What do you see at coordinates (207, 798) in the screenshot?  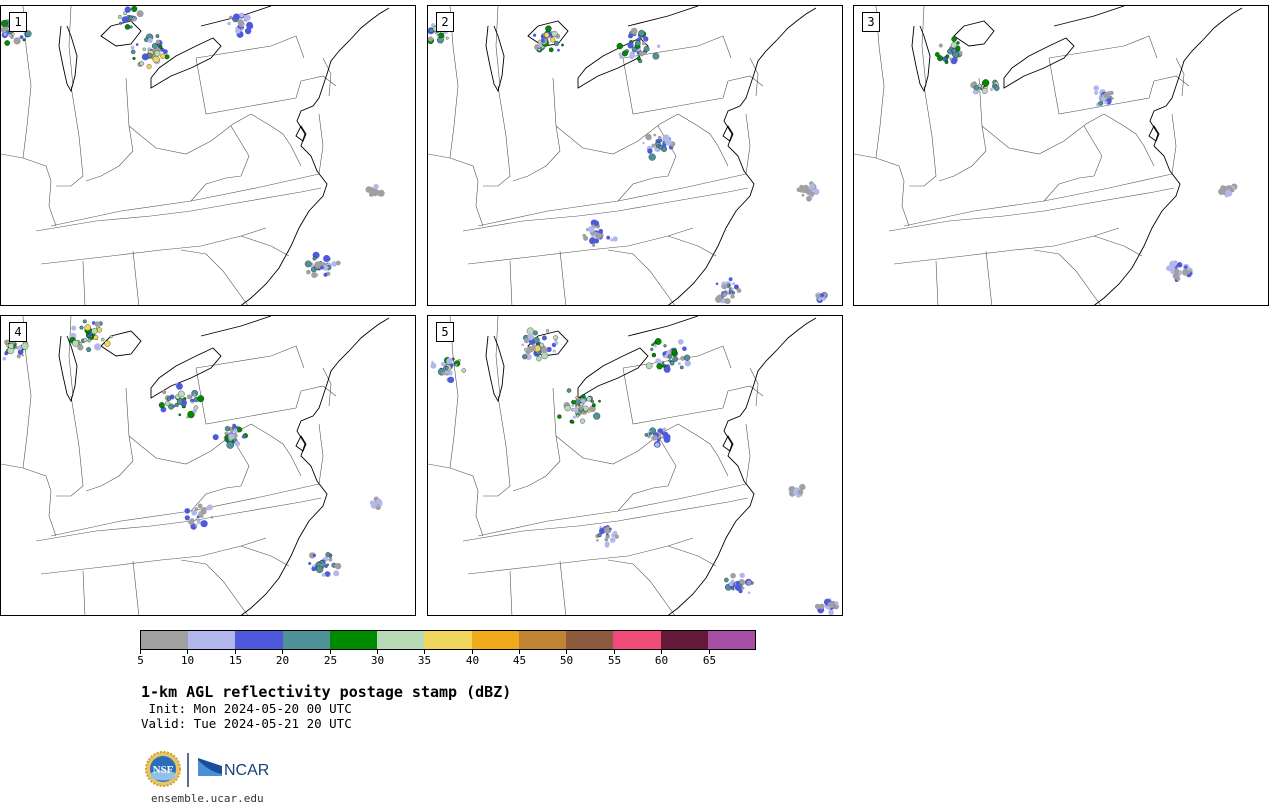 I see `footer-url: ensemble.ucar.edu` at bounding box center [207, 798].